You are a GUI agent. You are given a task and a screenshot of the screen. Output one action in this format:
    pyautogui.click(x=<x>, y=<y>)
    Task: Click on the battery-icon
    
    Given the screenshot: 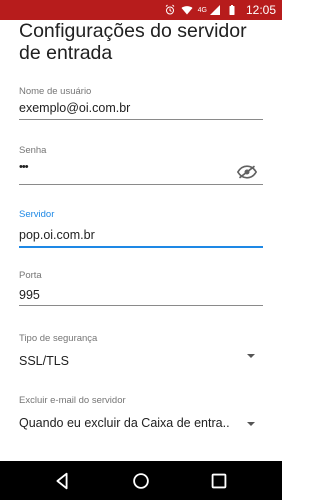 What is the action you would take?
    pyautogui.click(x=232, y=10)
    